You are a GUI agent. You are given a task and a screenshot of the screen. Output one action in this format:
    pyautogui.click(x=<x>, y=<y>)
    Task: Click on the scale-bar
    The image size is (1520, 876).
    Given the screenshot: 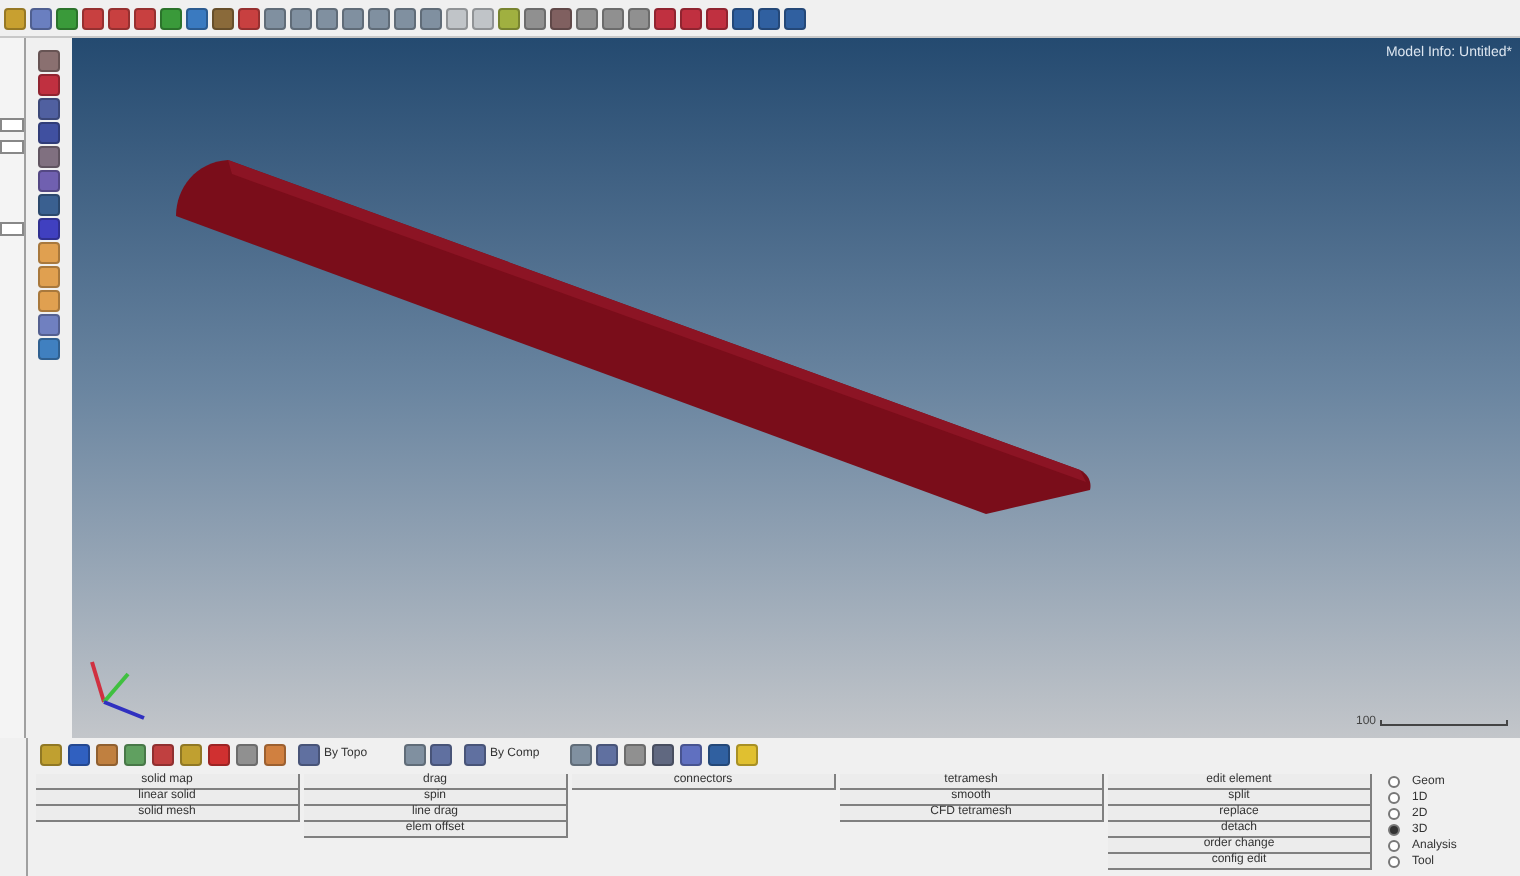 What is the action you would take?
    pyautogui.click(x=1444, y=723)
    